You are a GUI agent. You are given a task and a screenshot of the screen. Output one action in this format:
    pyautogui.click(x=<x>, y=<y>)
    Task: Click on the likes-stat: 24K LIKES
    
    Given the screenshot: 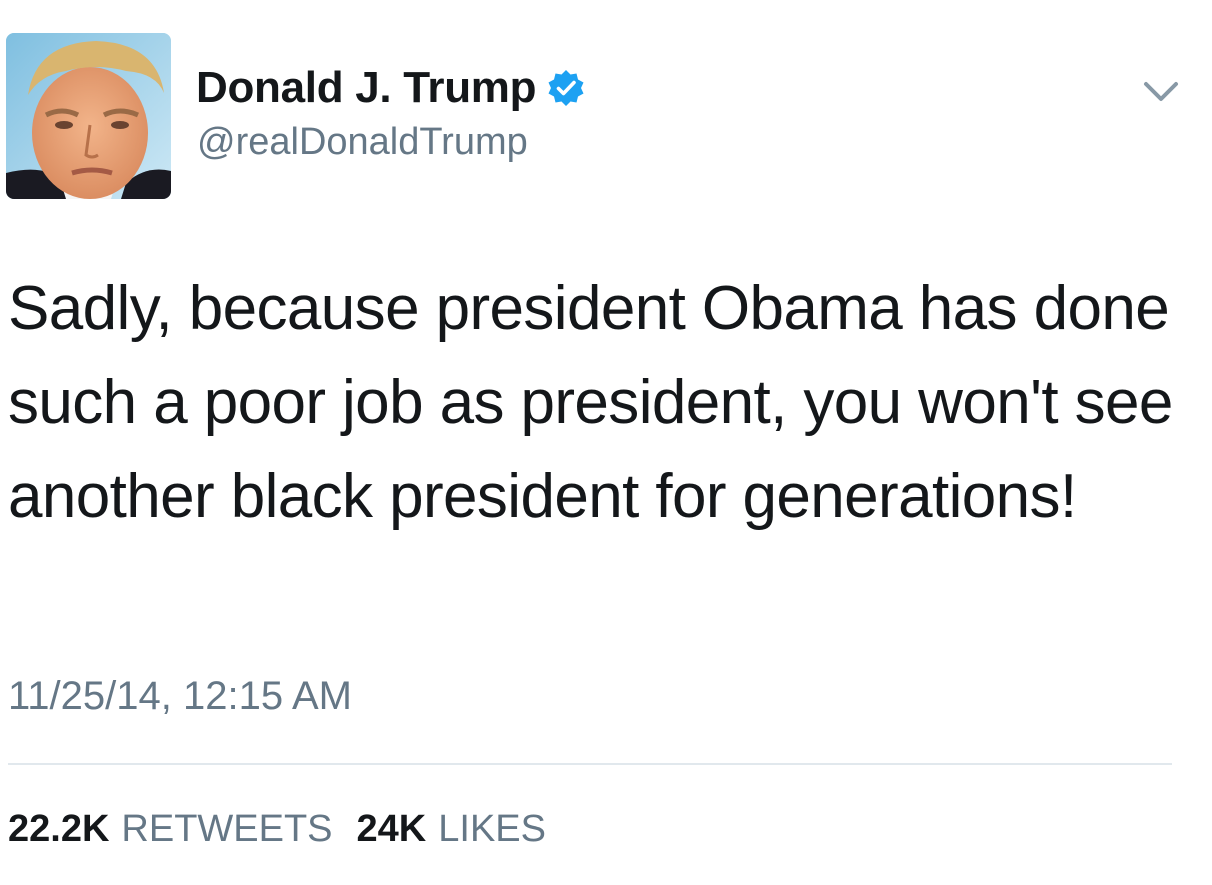 What is the action you would take?
    pyautogui.click(x=451, y=829)
    